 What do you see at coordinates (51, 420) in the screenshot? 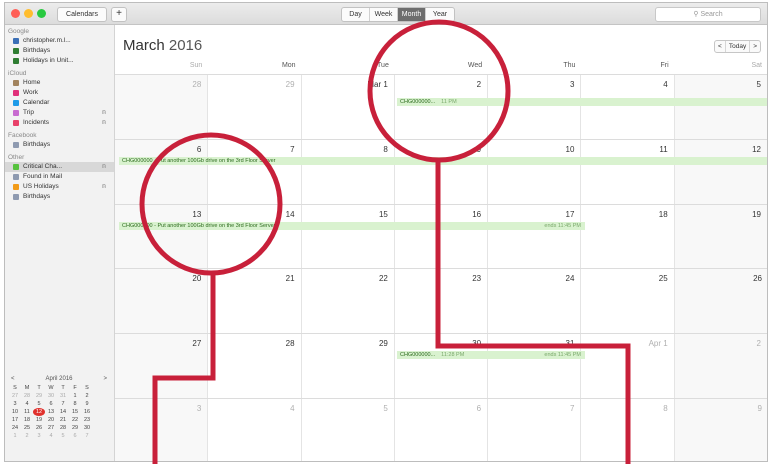
I see `mini-day: 20` at bounding box center [51, 420].